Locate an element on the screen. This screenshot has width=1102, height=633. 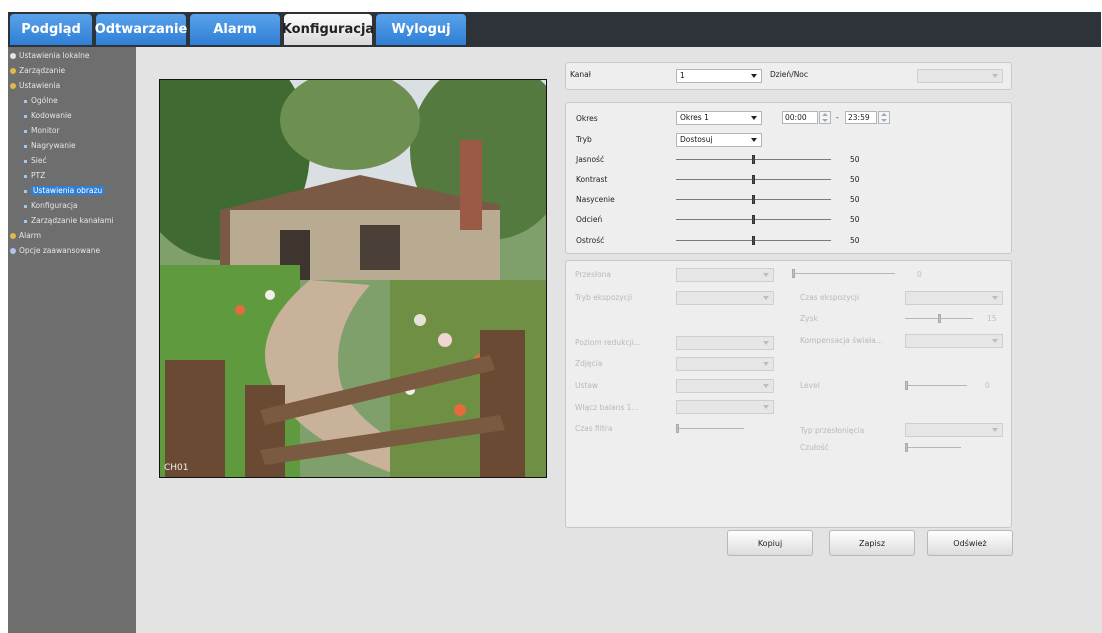
management-icon is located at coordinates (13, 71).